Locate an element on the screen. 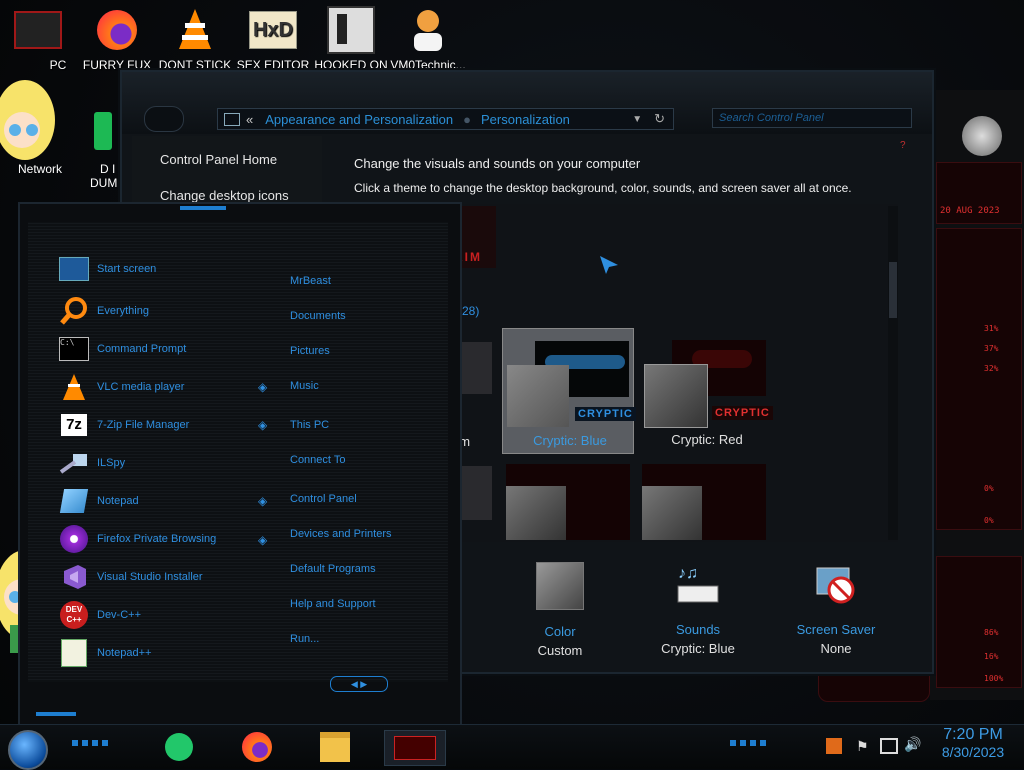 The width and height of the screenshot is (1024, 770). start-link-connect-to: Connect To is located at coordinates (317, 460).